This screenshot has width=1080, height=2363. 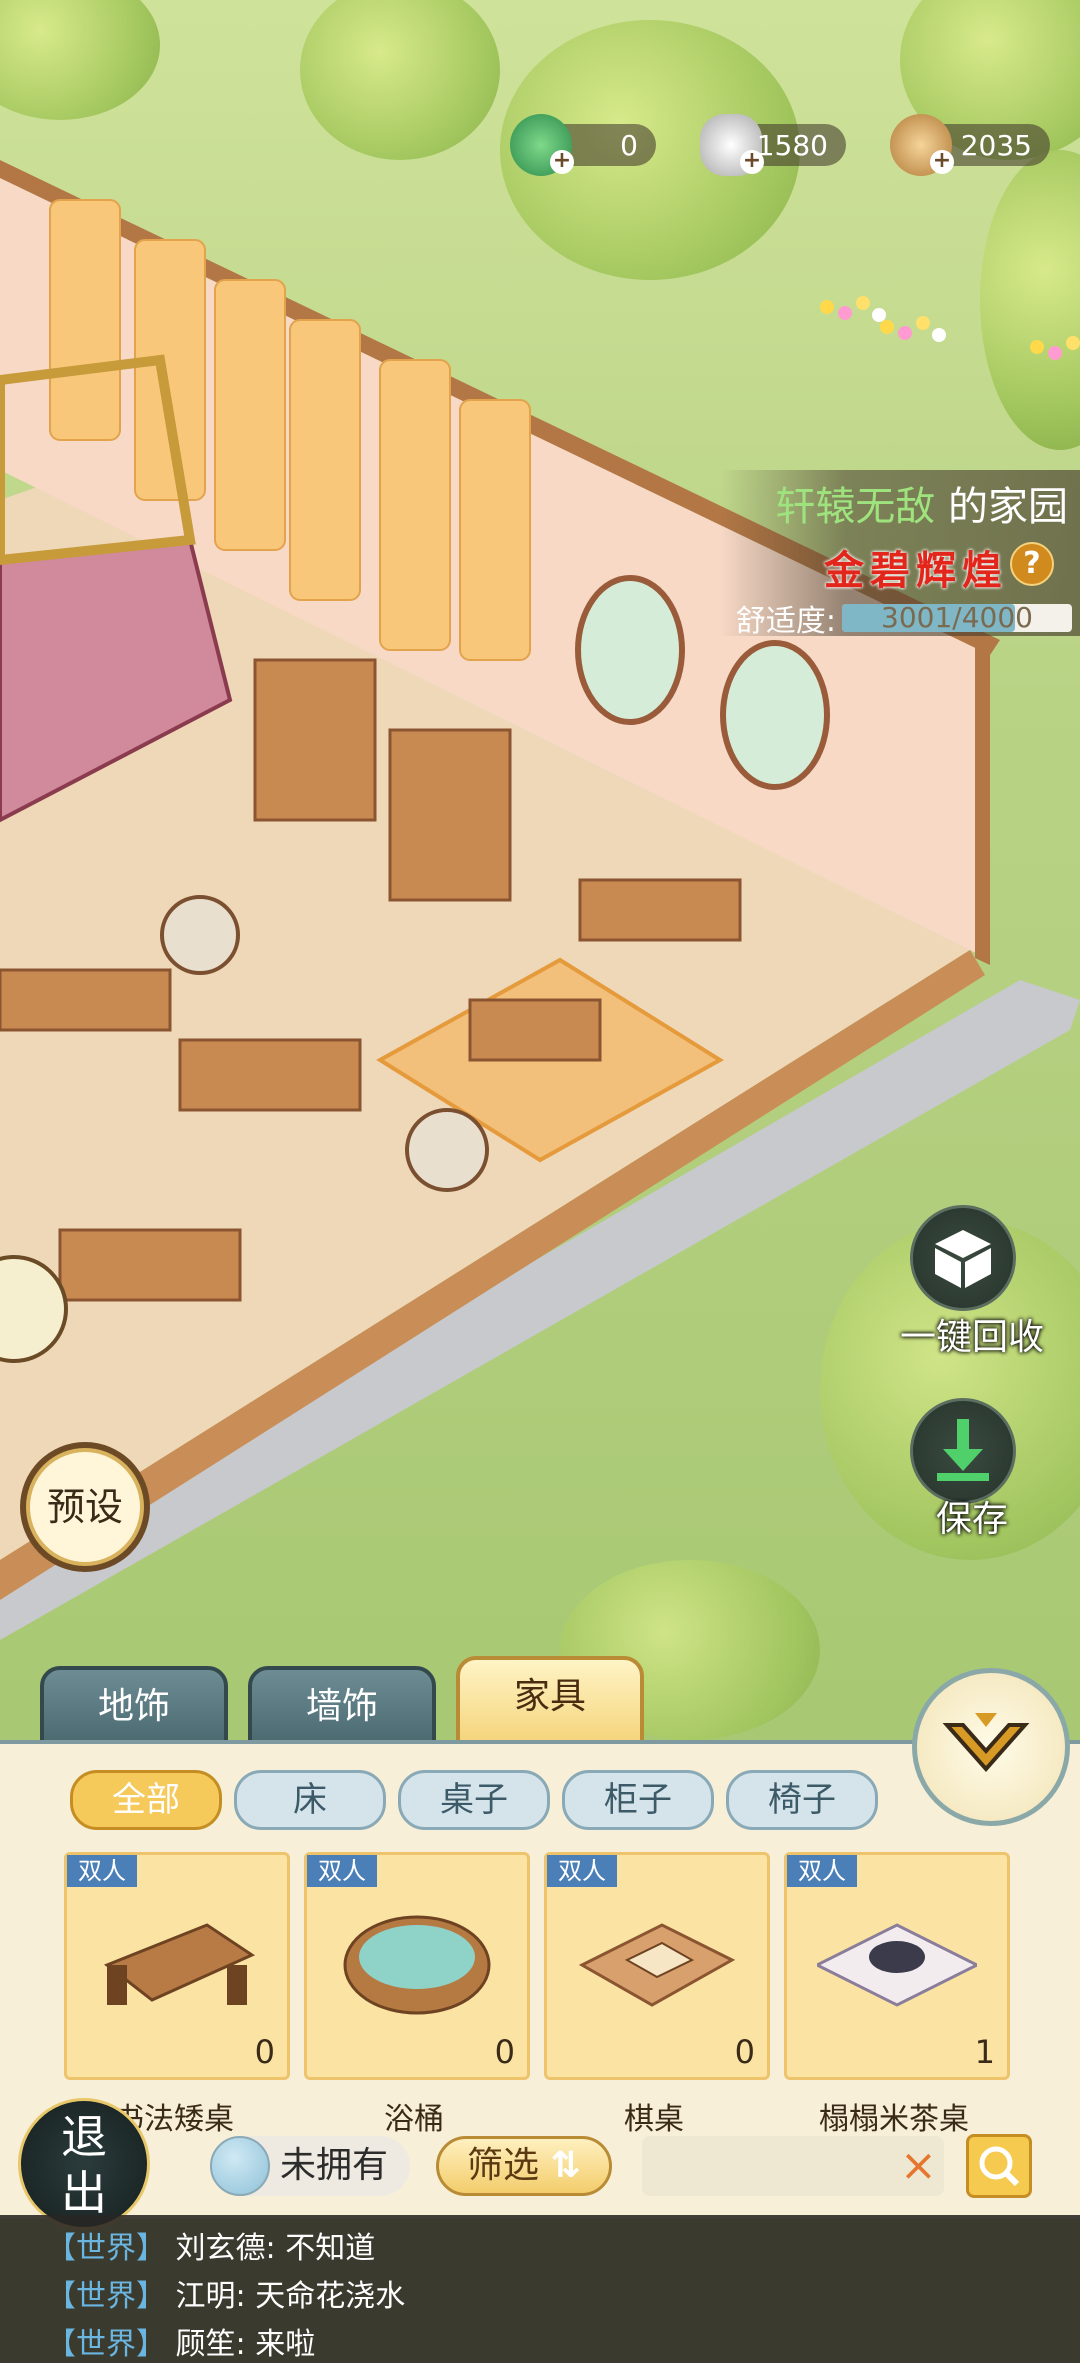 What do you see at coordinates (180, 1964) in the screenshot?
I see `calligraphy-desk-icon` at bounding box center [180, 1964].